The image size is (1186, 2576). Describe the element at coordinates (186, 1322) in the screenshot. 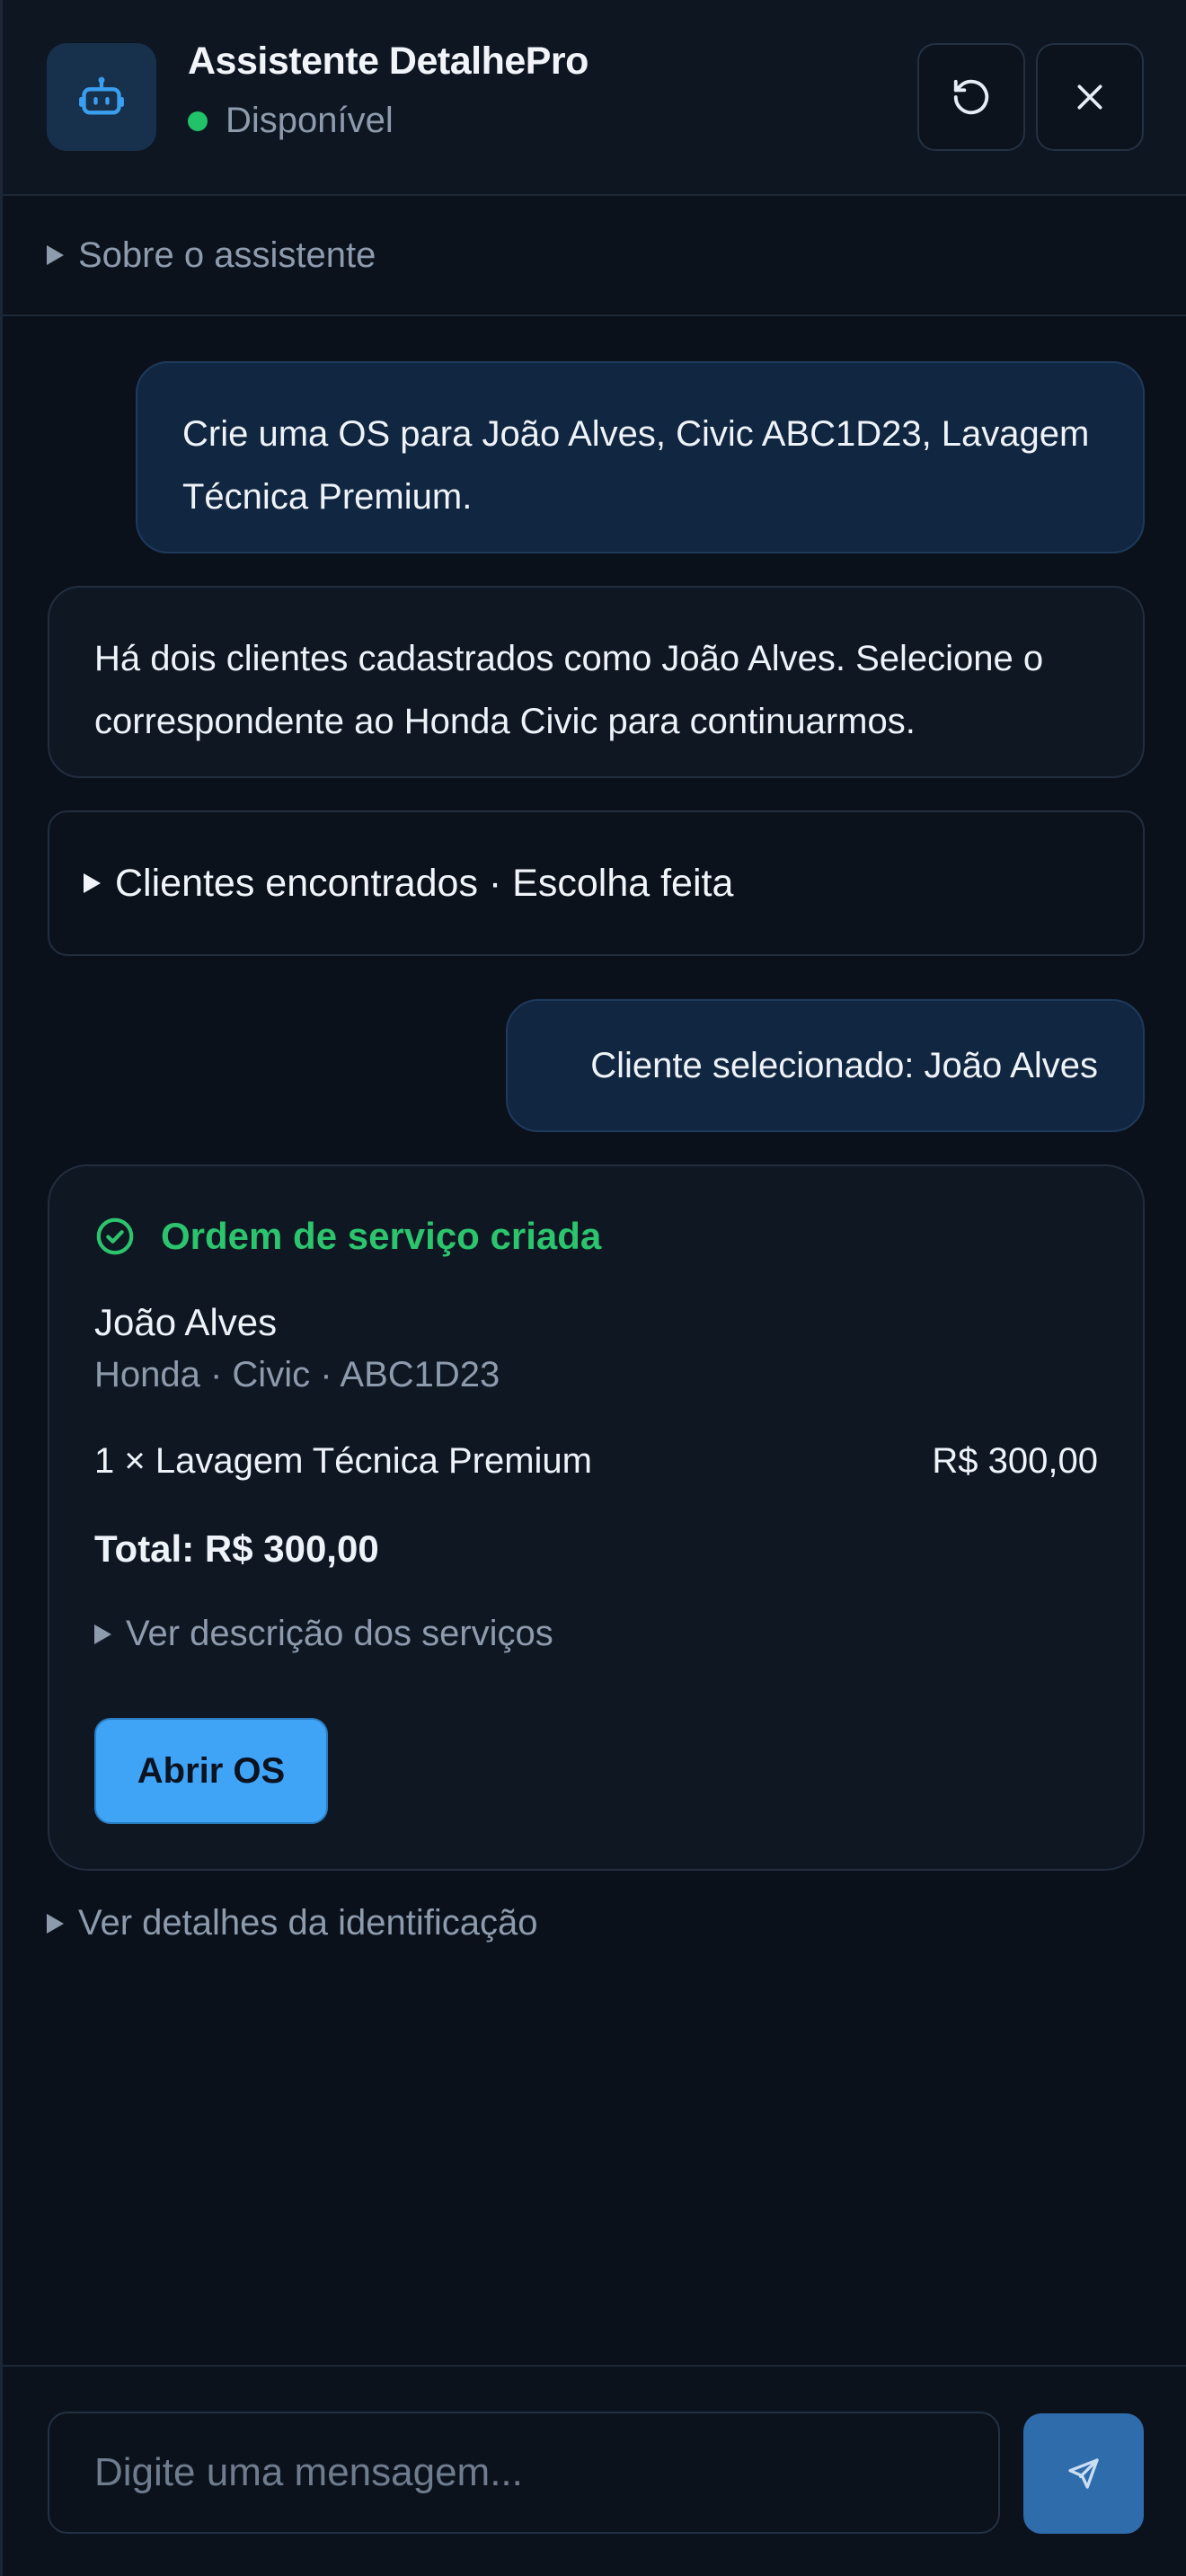

I see `order-client-name: João Alves` at that location.